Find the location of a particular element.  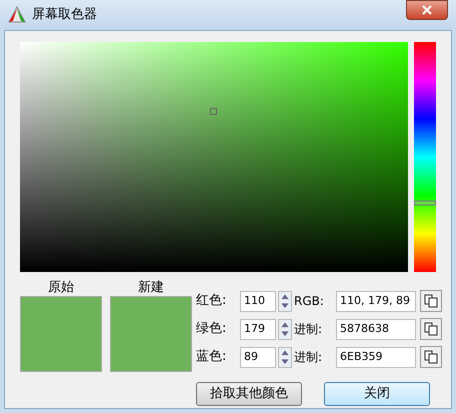

window-title: 屏幕取色器 is located at coordinates (64, 15).